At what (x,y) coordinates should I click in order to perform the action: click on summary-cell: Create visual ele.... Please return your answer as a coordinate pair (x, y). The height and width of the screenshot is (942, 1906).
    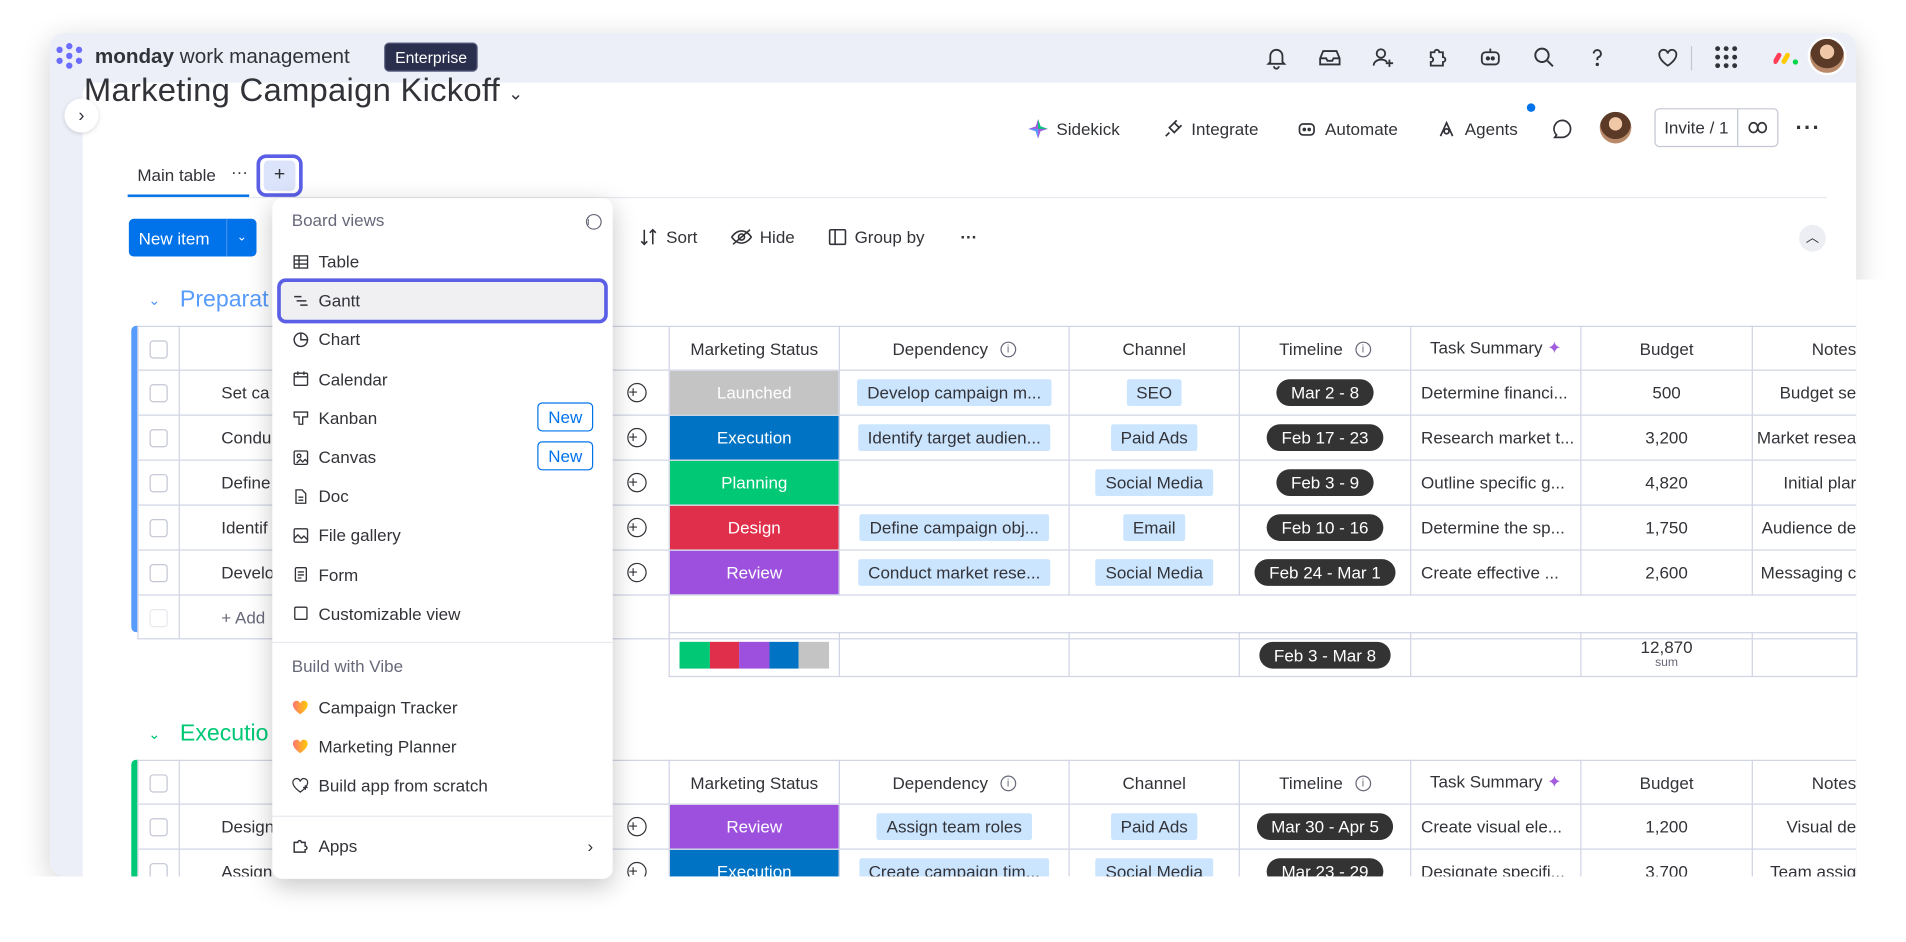
    Looking at the image, I should click on (1496, 826).